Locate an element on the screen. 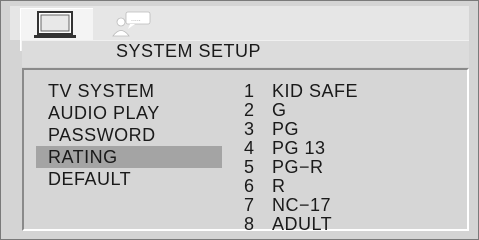 This screenshot has width=479, height=240. menu-item-password: PASSWORD is located at coordinates (129, 135).